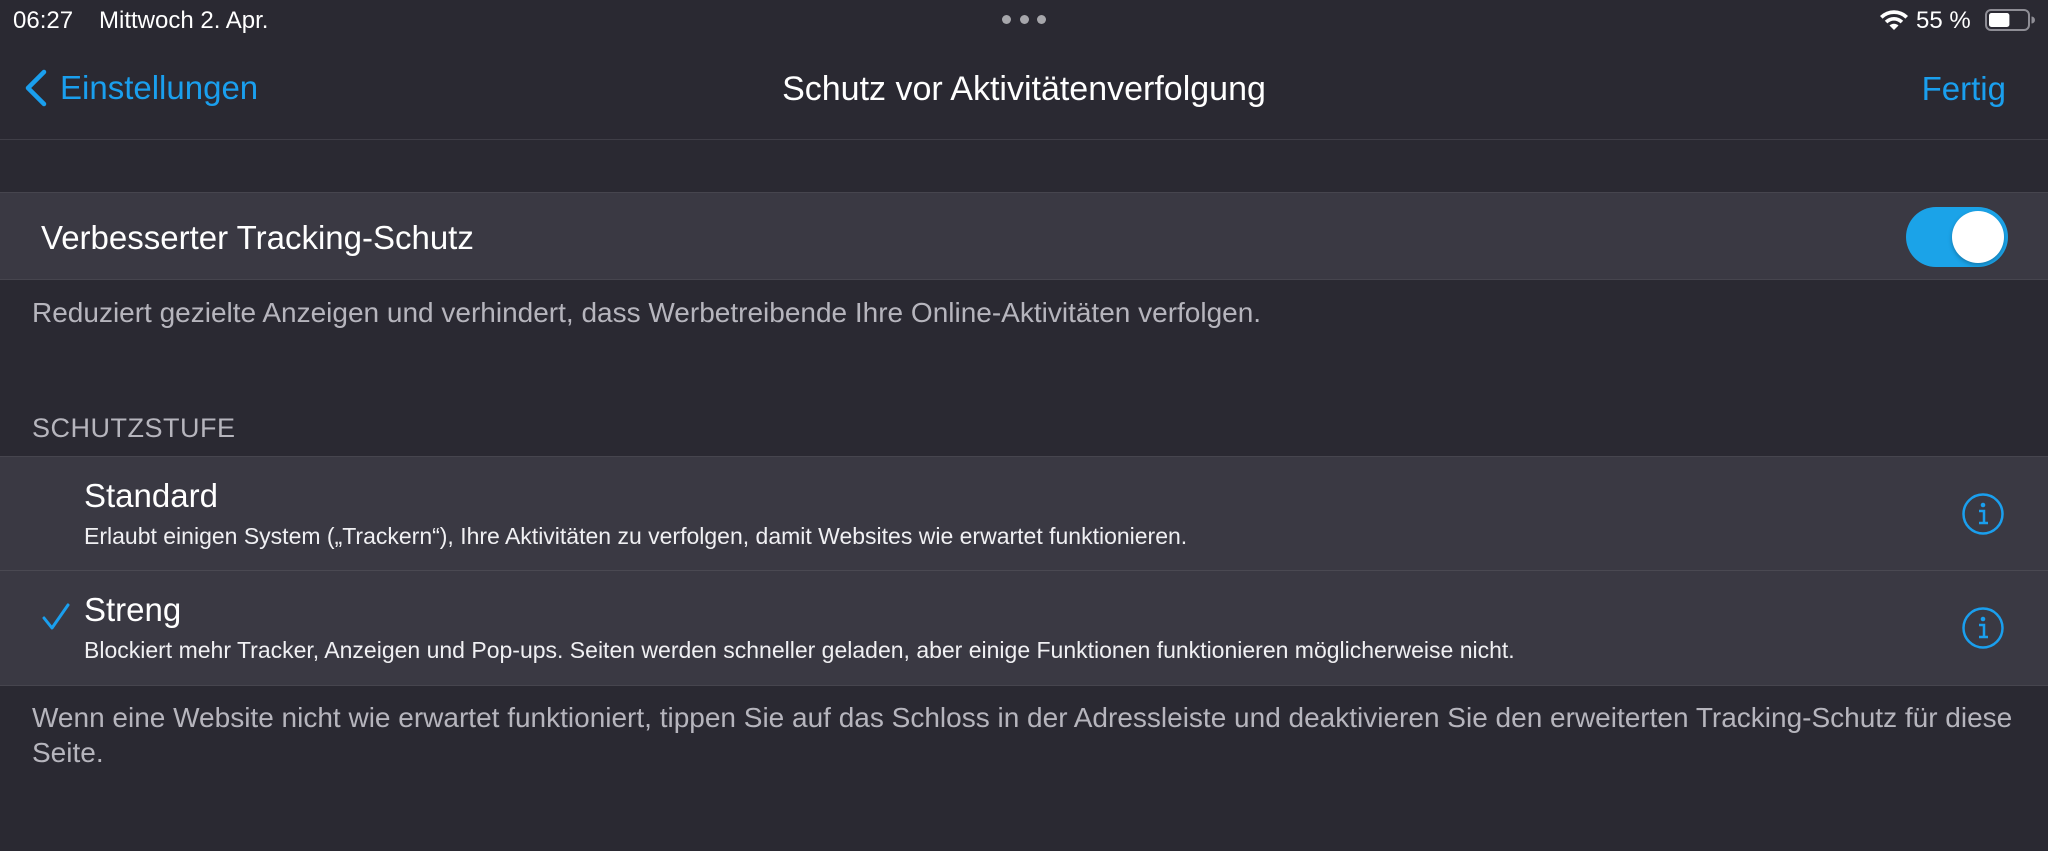 The image size is (2048, 851). What do you see at coordinates (257, 237) in the screenshot?
I see `tracking-protection-label: Verbesserter Tracking-Schutz` at bounding box center [257, 237].